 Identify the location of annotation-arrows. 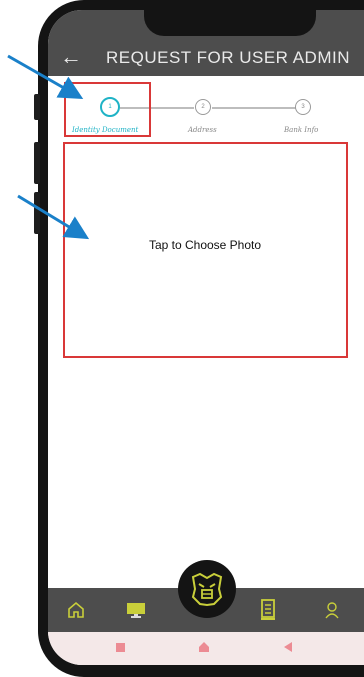
(48, 147).